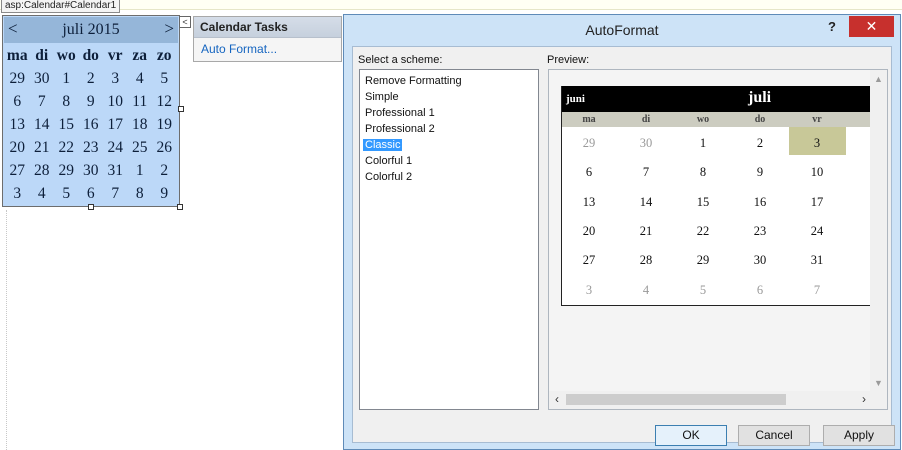 This screenshot has width=902, height=450. What do you see at coordinates (164, 125) in the screenshot?
I see `calendar-day: 19` at bounding box center [164, 125].